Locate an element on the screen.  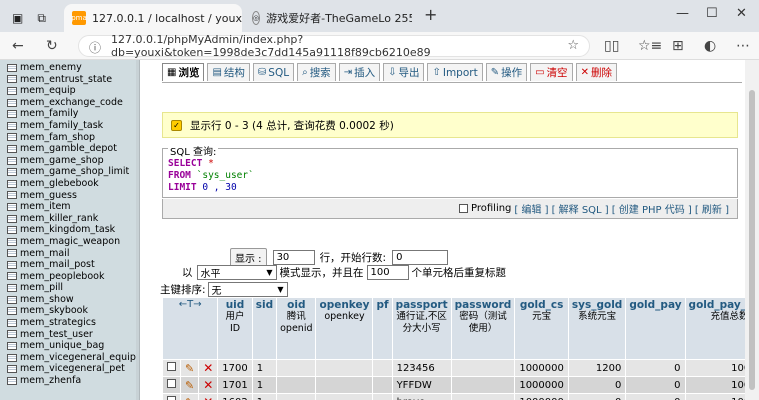
sidebar-item-label: mem_game_shop is located at coordinates (62, 161).